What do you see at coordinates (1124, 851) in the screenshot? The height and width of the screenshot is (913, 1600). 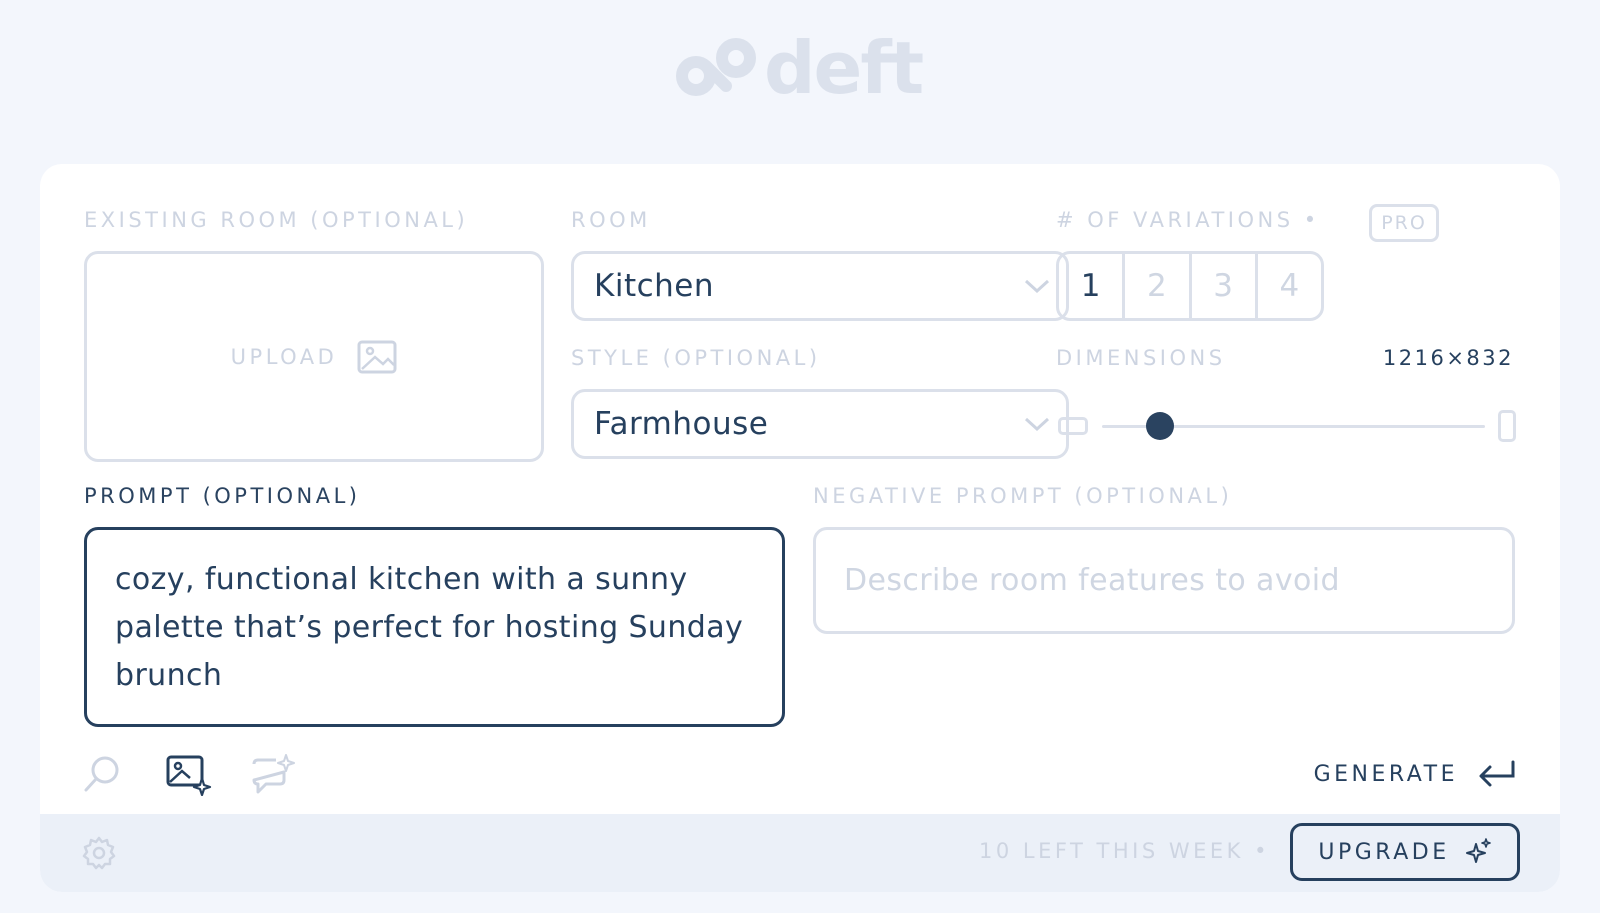 I see `quota-text: 10 LEFT THIS WEEK •` at bounding box center [1124, 851].